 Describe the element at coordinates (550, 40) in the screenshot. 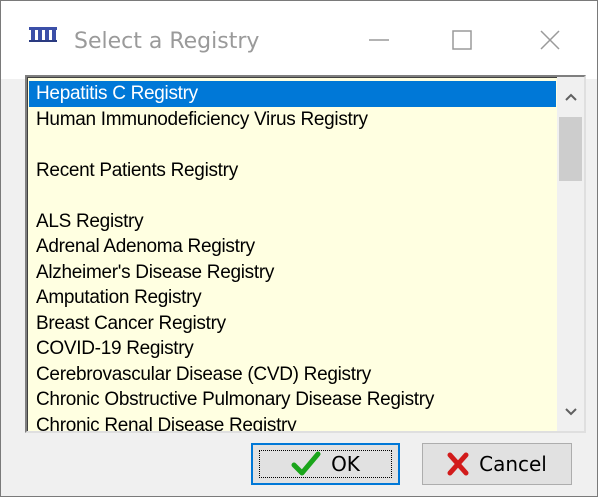

I see `close-icon` at that location.